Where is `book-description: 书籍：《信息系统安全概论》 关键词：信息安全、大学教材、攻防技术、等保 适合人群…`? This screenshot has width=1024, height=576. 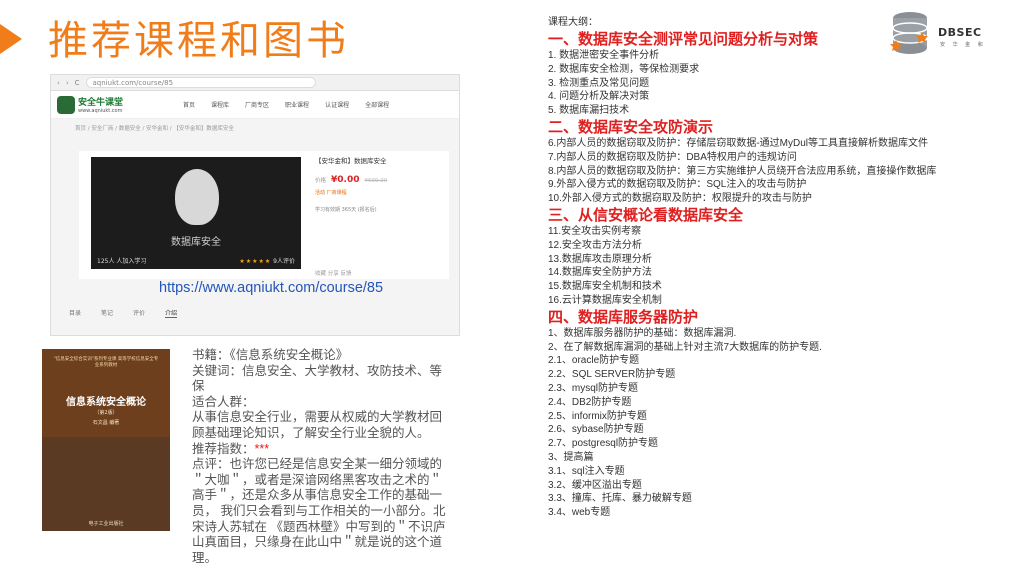
book-description: 书籍：《信息系统安全概论》 关键词：信息安全、大学教材、攻防技术、等保 适合人群… is located at coordinates (323, 457).